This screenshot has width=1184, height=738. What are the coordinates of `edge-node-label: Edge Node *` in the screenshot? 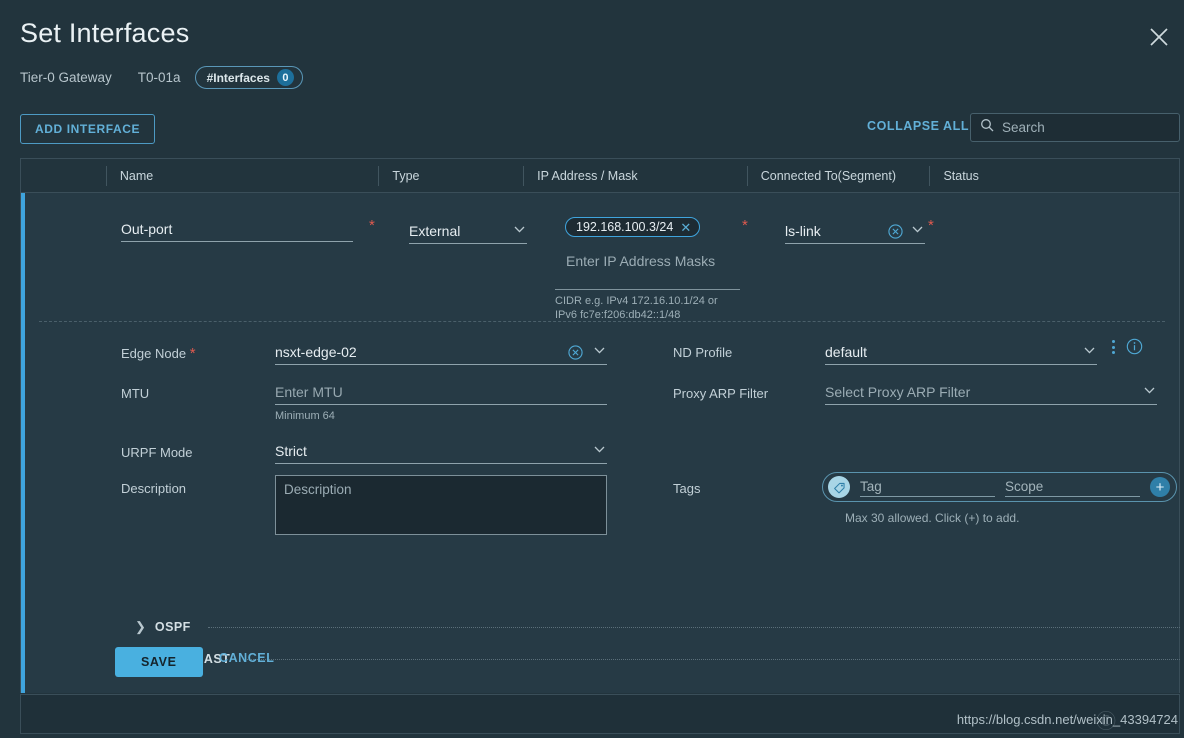 It's located at (158, 353).